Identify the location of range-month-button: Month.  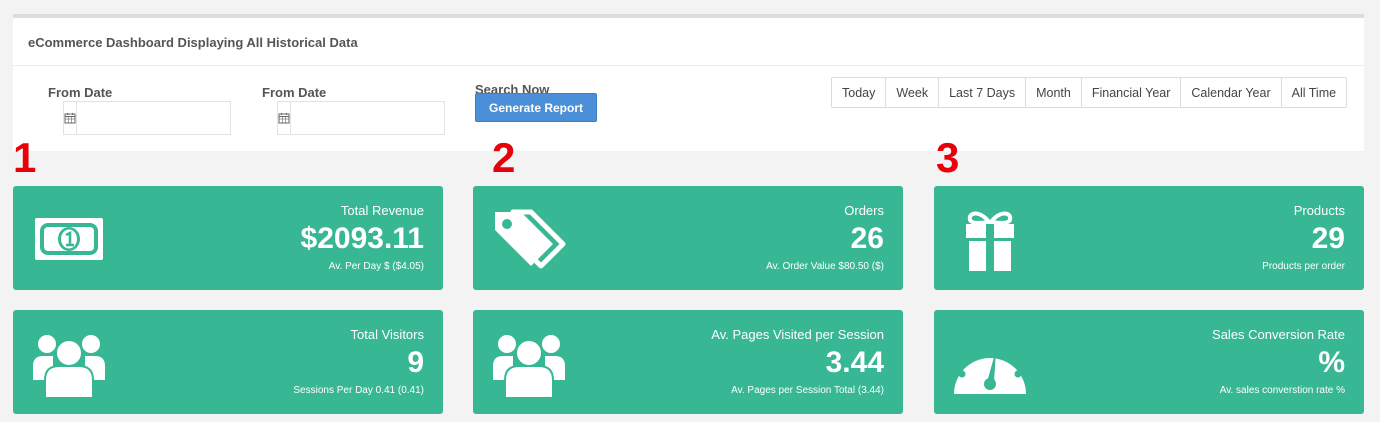
(1054, 92).